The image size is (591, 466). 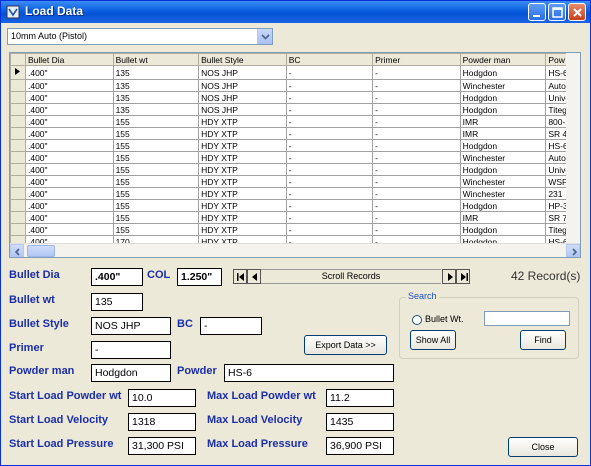 I want to click on export-data-button: Export Data >>, so click(x=345, y=345).